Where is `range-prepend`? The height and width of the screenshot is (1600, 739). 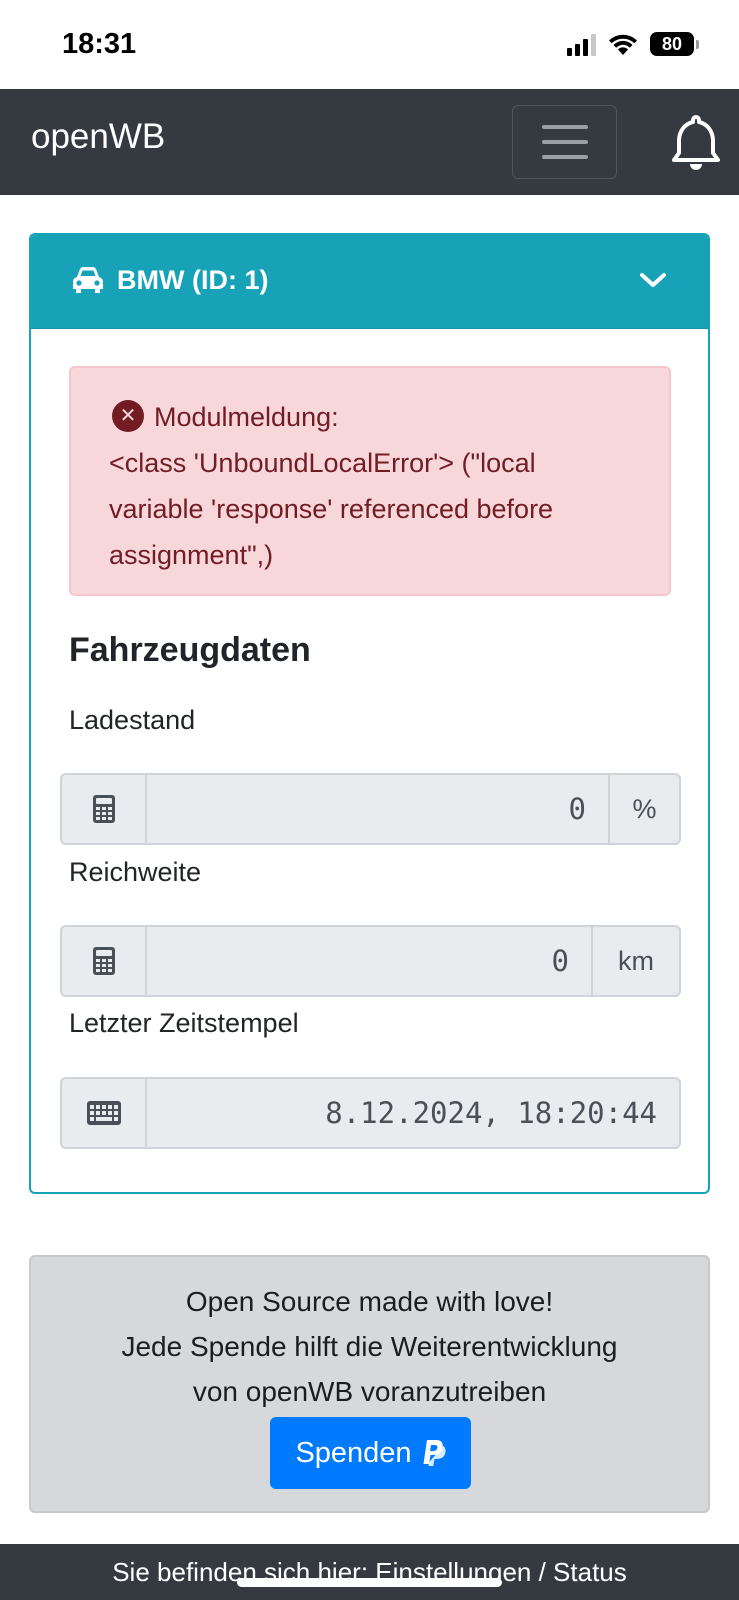
range-prepend is located at coordinates (104, 961).